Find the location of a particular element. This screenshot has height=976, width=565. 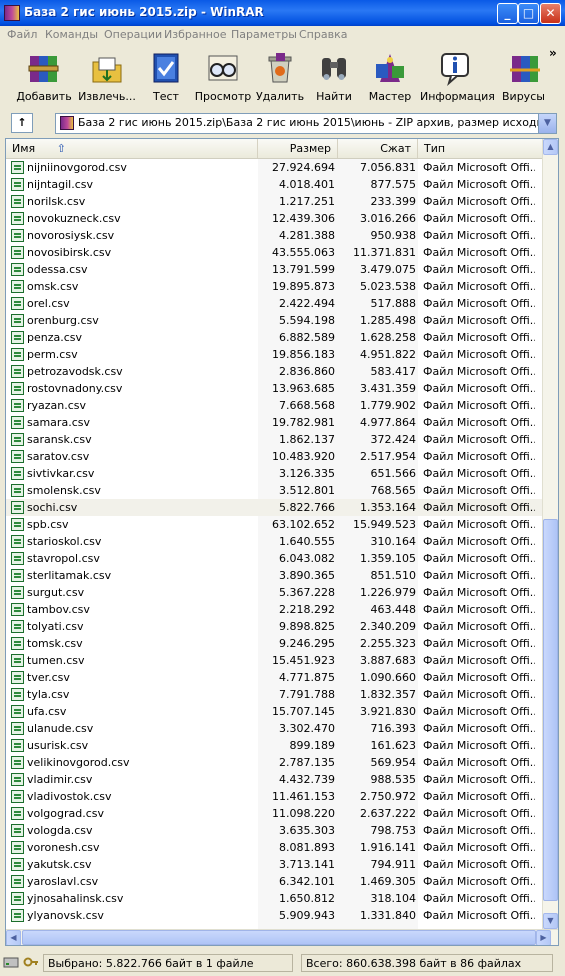

scroll-down-button: ▼ is located at coordinates (550, 921).